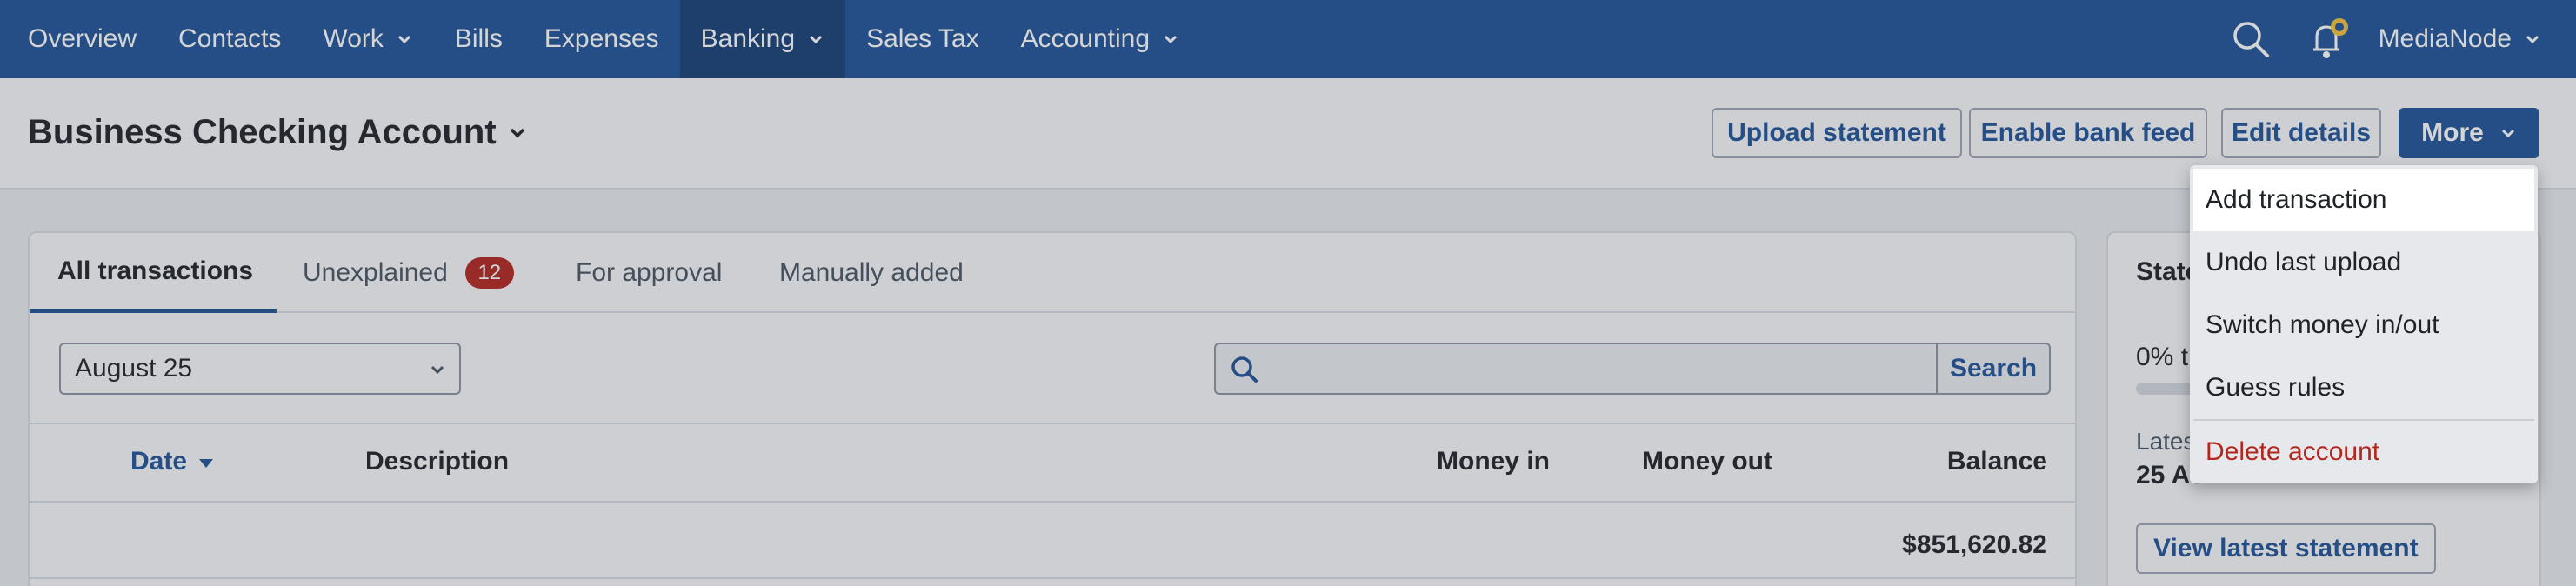 The image size is (2576, 586). I want to click on menu-item-undo-last-upload: Undo last upload, so click(2364, 262).